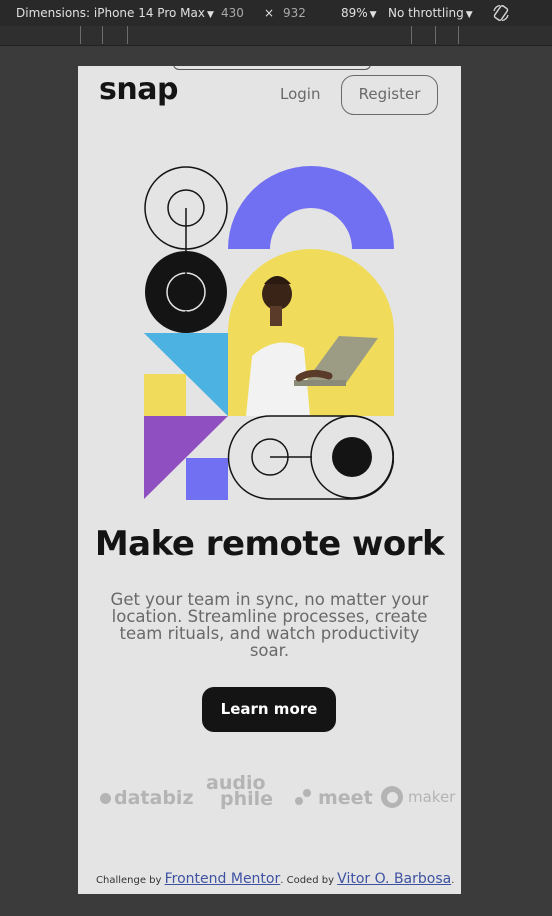  Describe the element at coordinates (426, 13) in the screenshot. I see `throttling-label: No throttling` at that location.